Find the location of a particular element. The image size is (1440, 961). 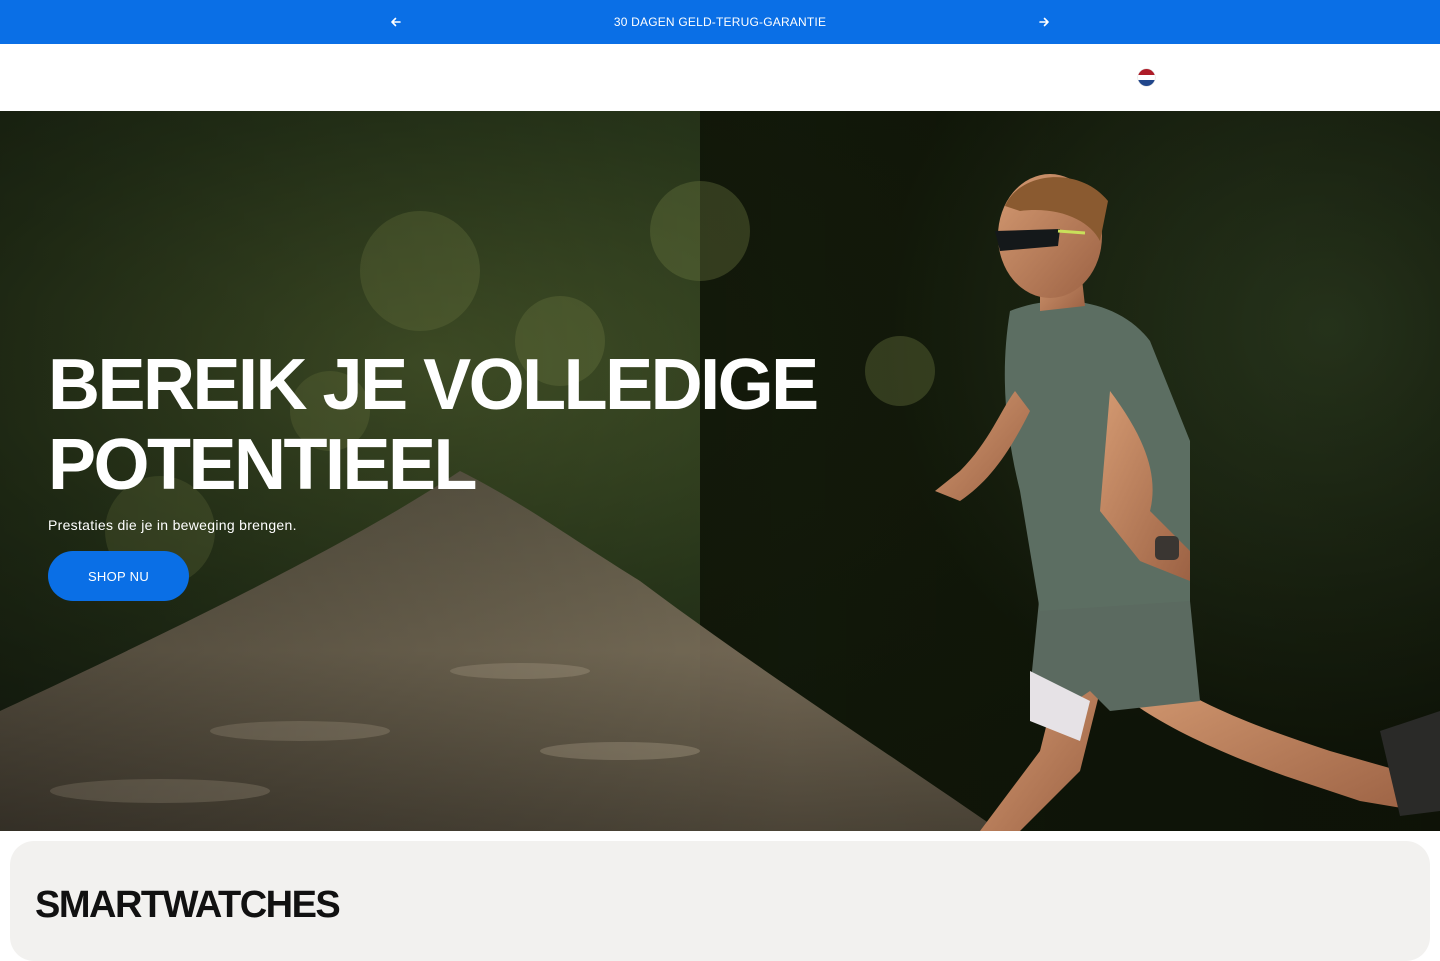

arrow-left-icon is located at coordinates (396, 22).